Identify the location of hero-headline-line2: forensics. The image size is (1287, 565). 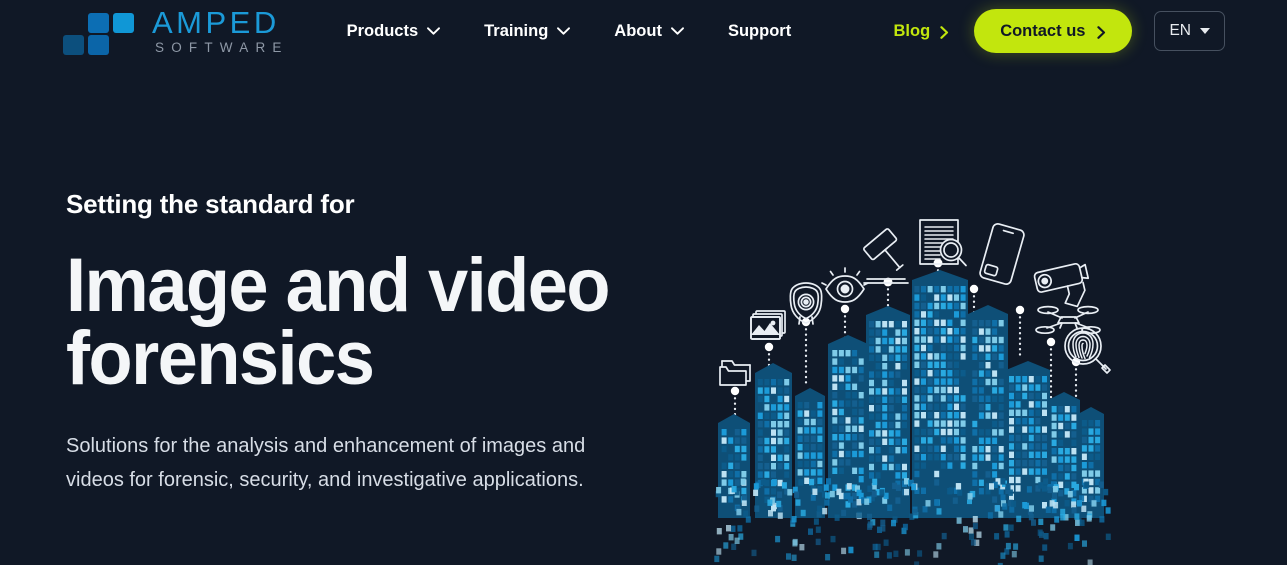
(220, 359).